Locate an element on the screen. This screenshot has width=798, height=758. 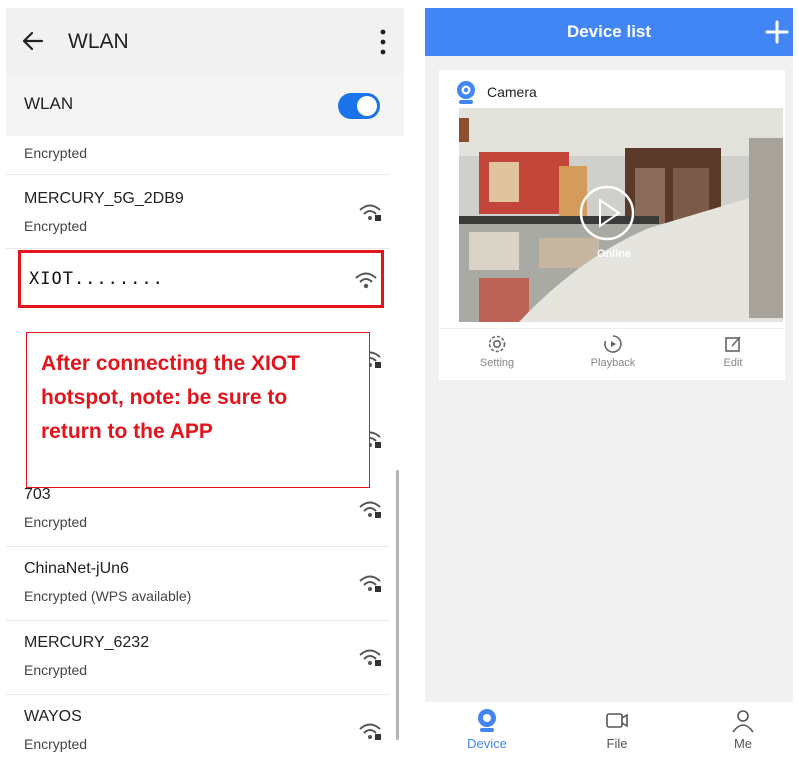
tab-file: File is located at coordinates (617, 729).